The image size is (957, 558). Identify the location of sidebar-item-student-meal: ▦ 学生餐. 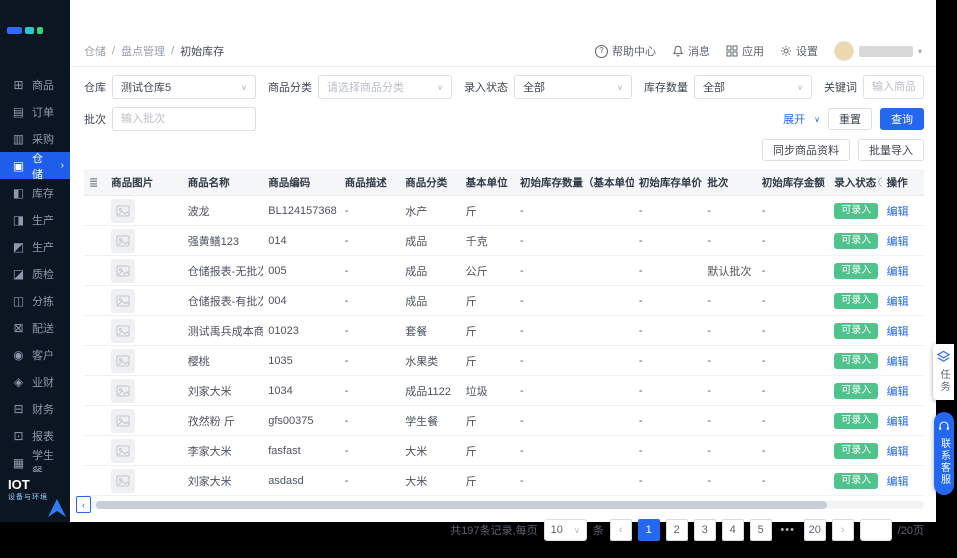
(35, 461).